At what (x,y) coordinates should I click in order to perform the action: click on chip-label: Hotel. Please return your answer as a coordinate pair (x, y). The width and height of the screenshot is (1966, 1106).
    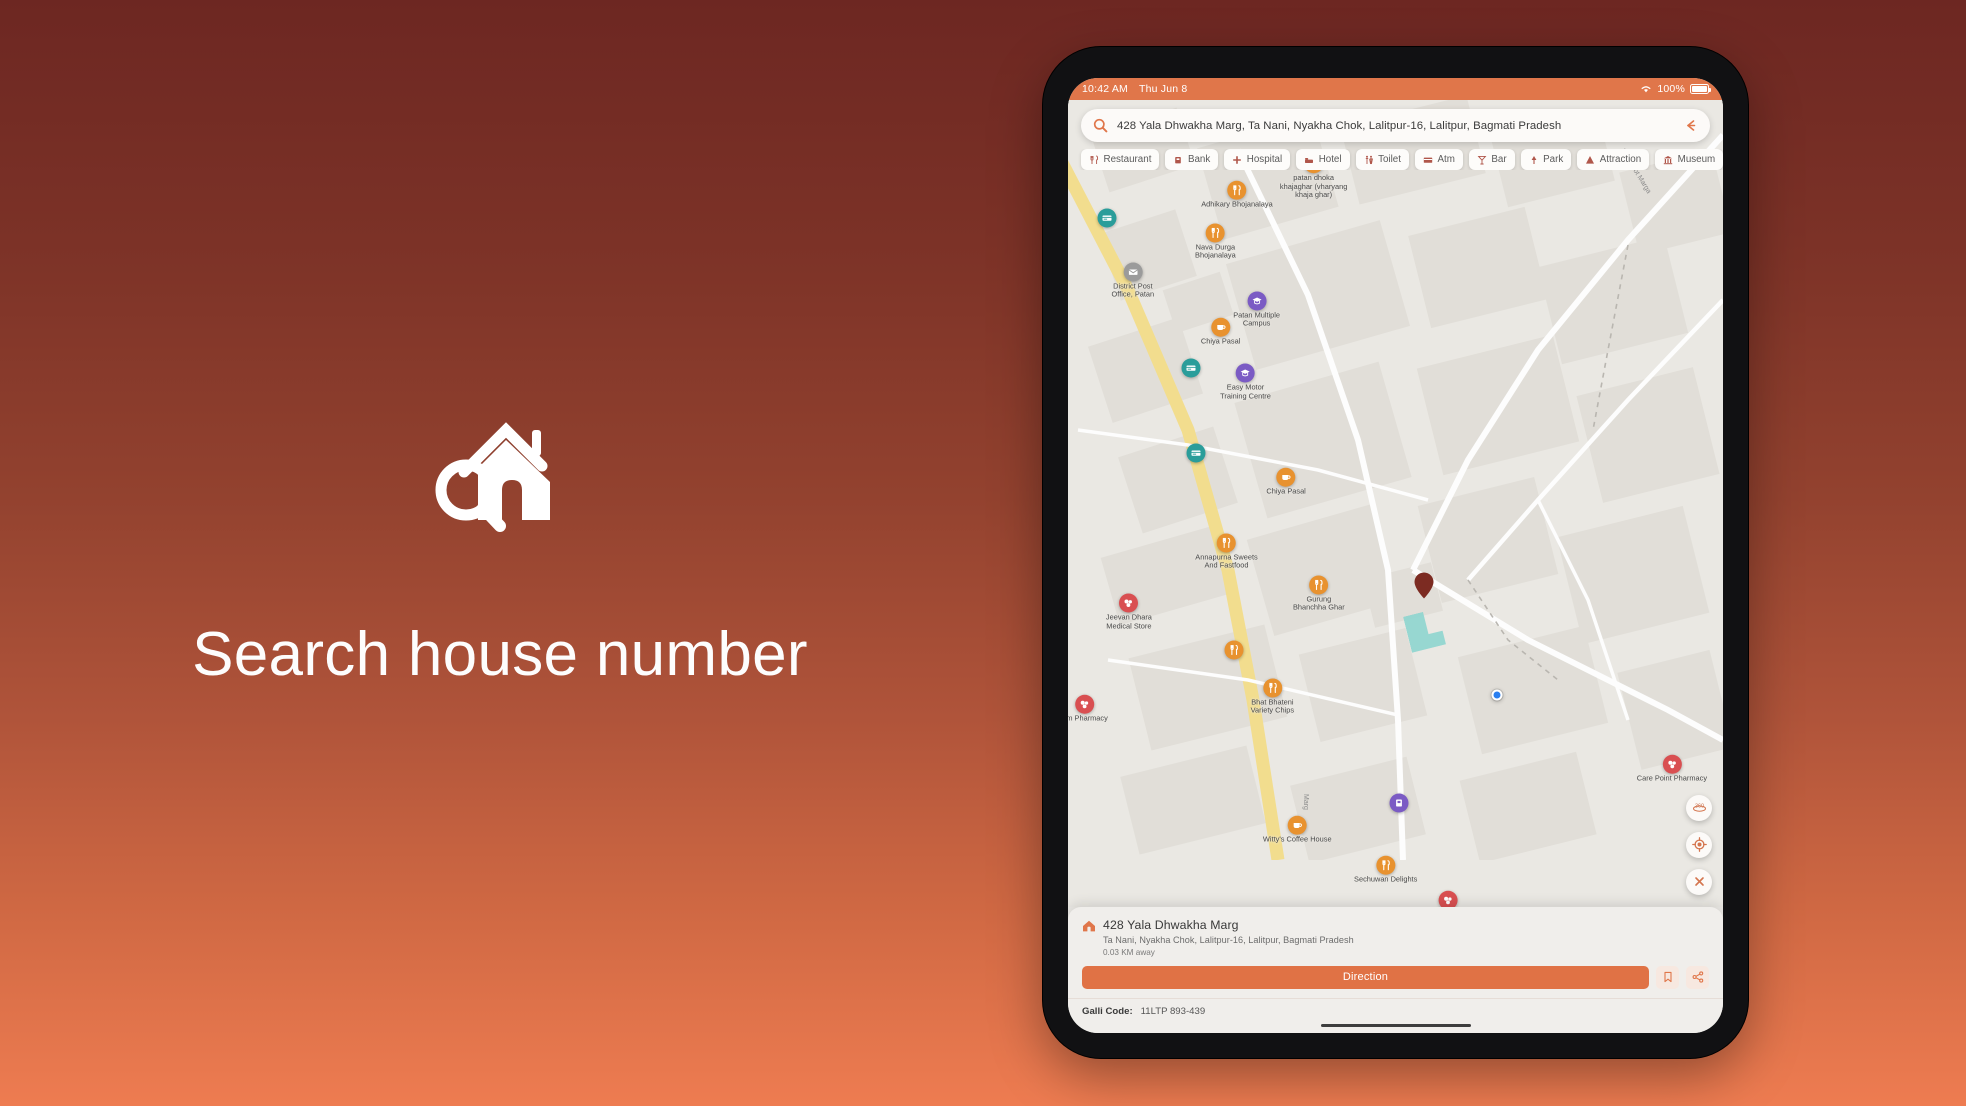
    Looking at the image, I should click on (1330, 159).